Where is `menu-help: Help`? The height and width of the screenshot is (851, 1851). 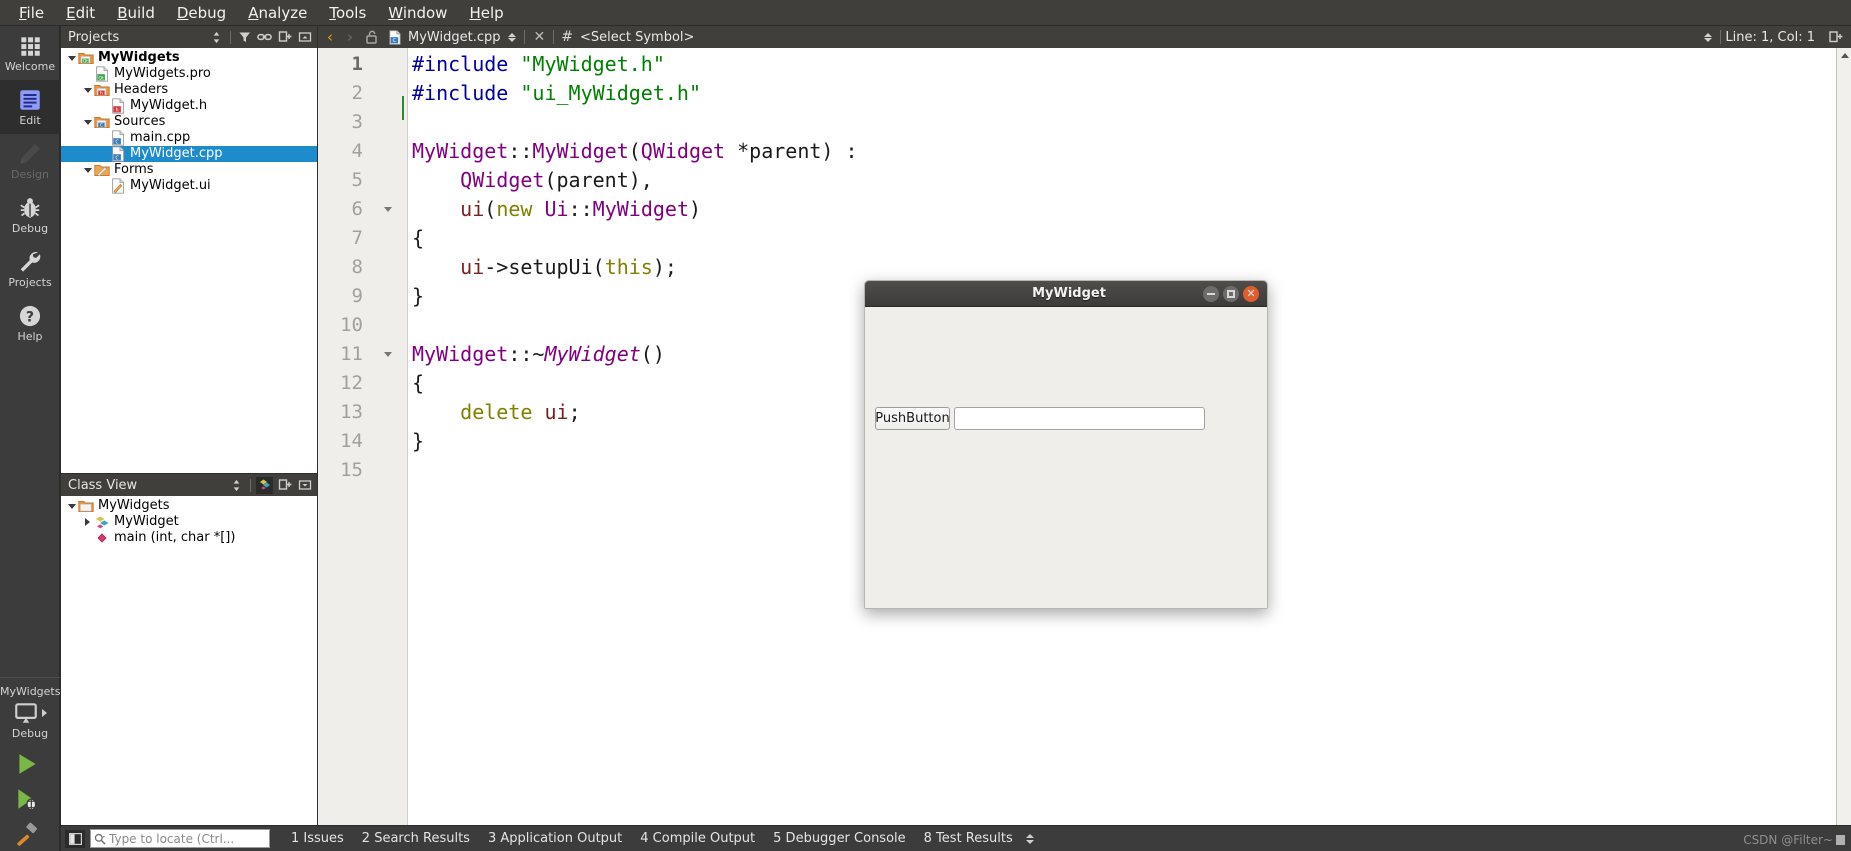 menu-help: Help is located at coordinates (486, 13).